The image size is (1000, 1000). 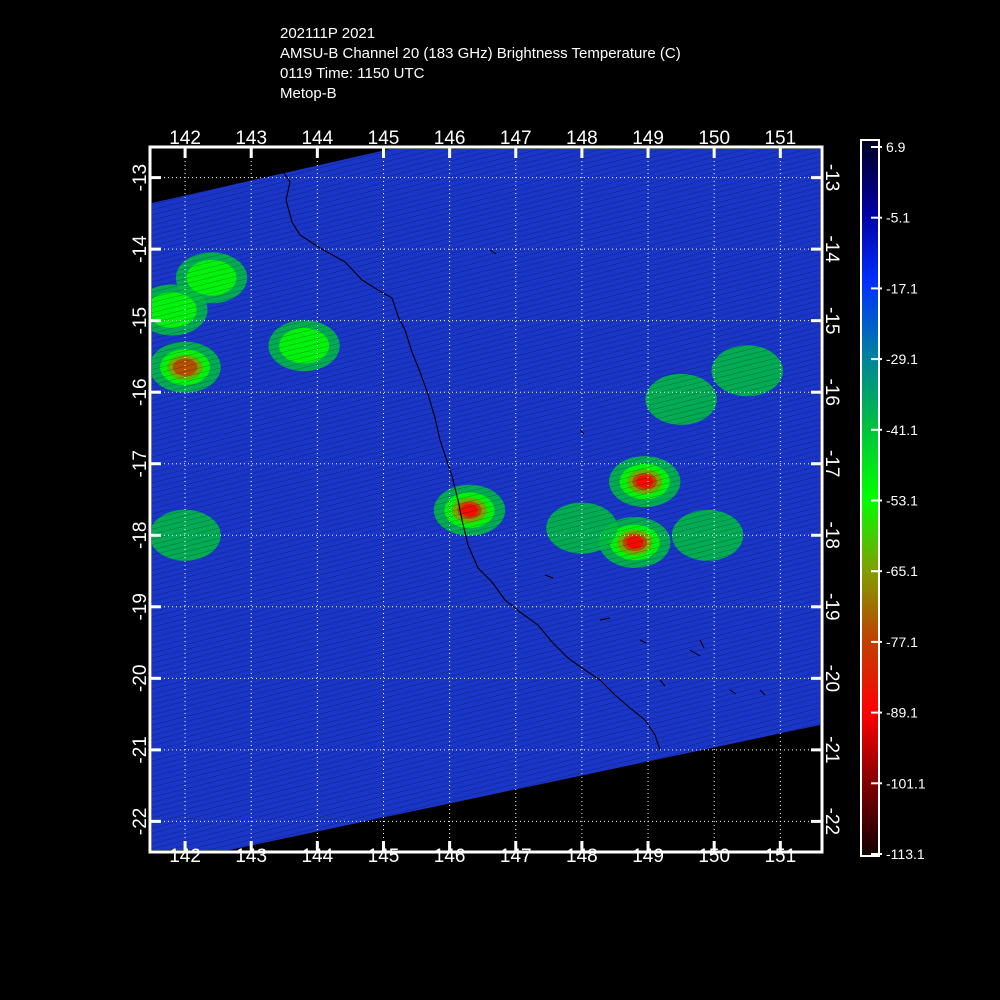 What do you see at coordinates (780, 138) in the screenshot?
I see `lon-tick-label-top: 151` at bounding box center [780, 138].